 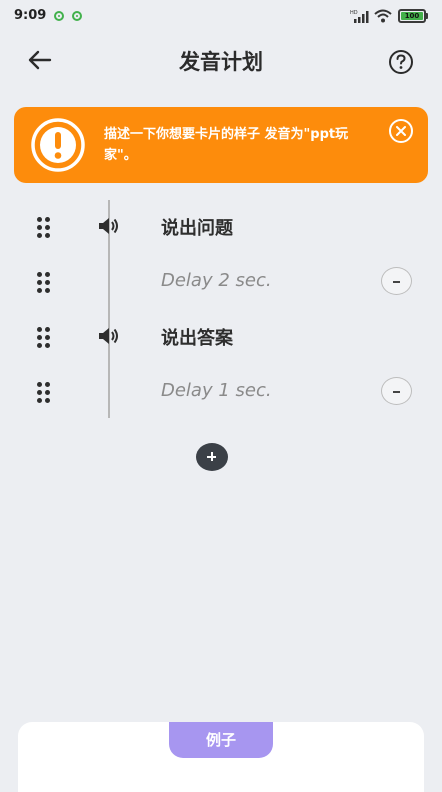 I want to click on page-title: 发音计划, so click(x=221, y=62).